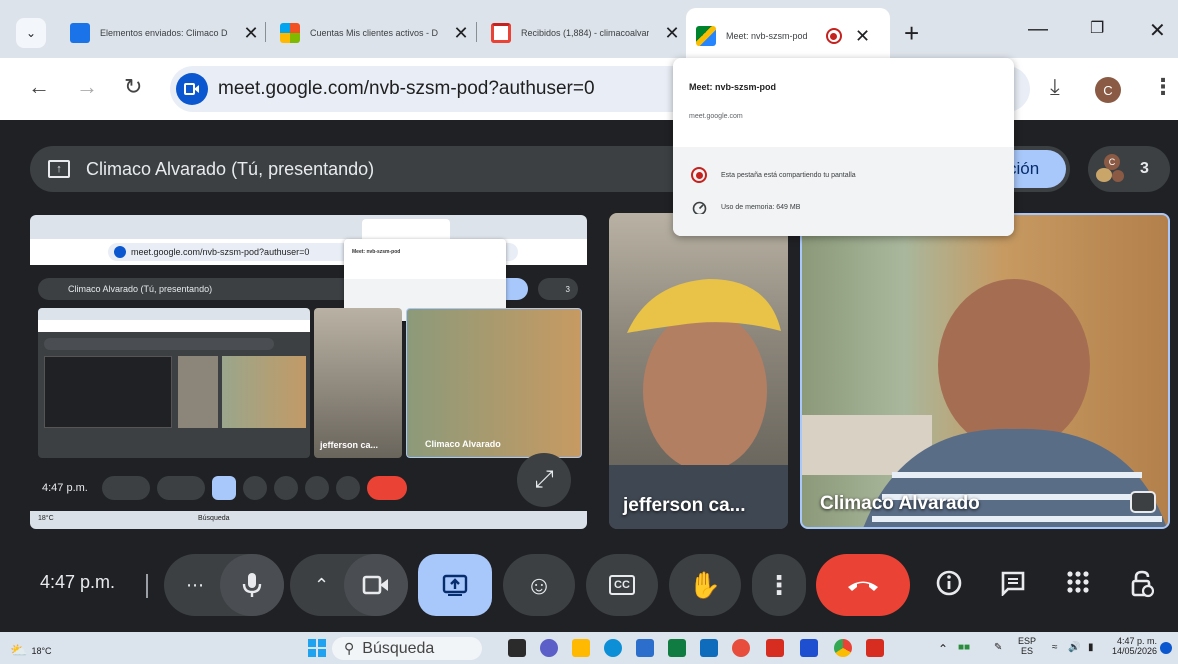 The width and height of the screenshot is (1178, 664). Describe the element at coordinates (1129, 169) in the screenshot. I see `participants-button: C 3` at that location.